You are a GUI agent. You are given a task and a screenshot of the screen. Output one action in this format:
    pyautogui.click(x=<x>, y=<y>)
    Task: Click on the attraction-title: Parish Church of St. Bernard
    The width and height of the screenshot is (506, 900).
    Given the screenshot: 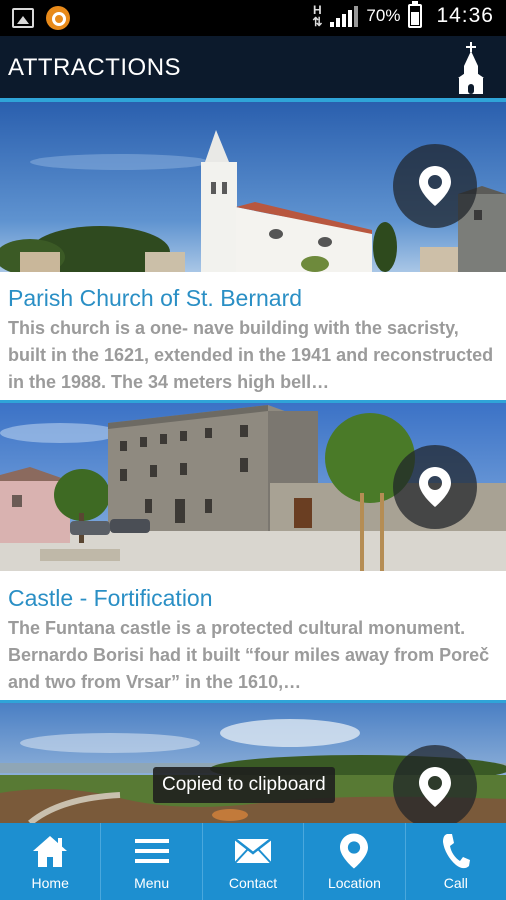 What is the action you would take?
    pyautogui.click(x=155, y=298)
    